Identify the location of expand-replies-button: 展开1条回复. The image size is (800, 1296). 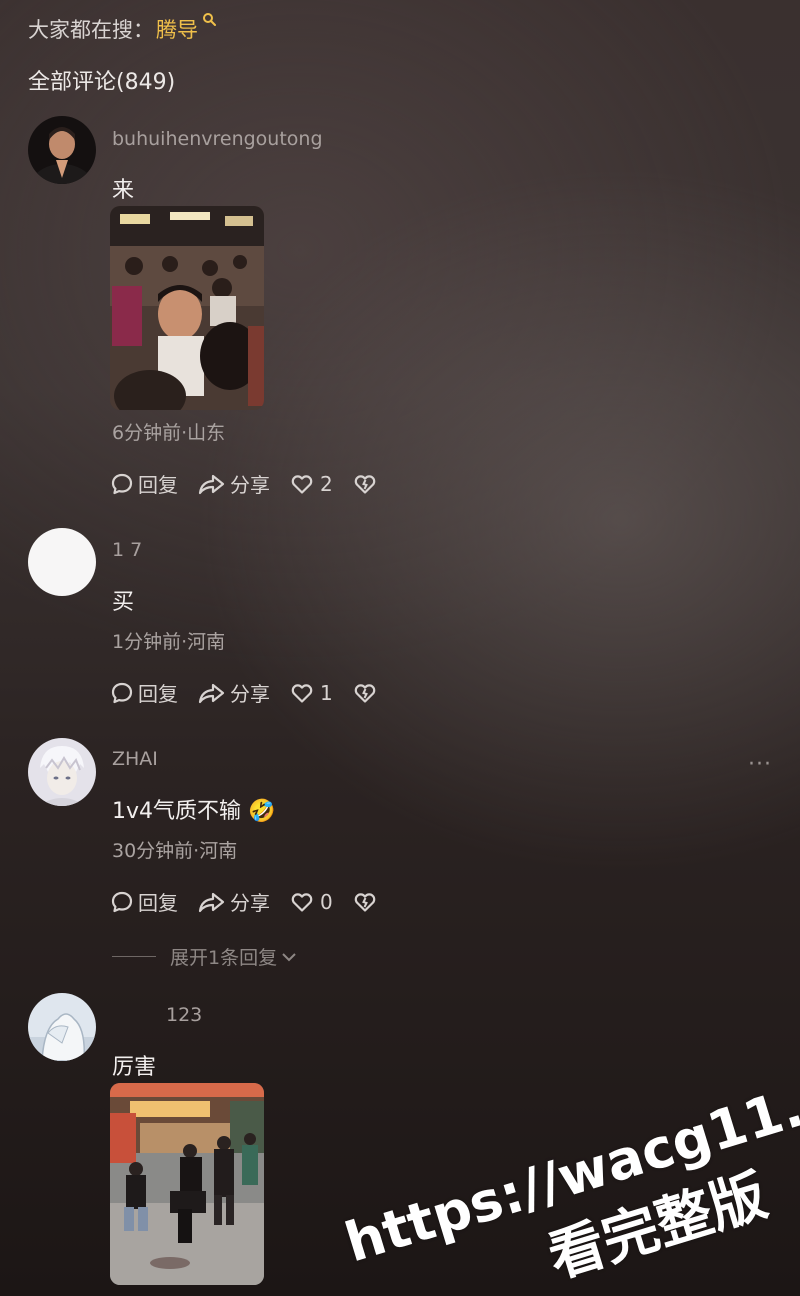
(205, 956).